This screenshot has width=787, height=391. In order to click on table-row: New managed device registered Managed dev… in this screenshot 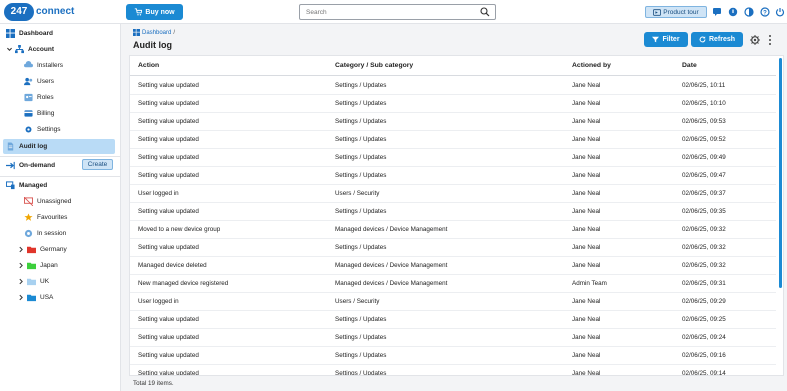, I will do `click(453, 284)`.